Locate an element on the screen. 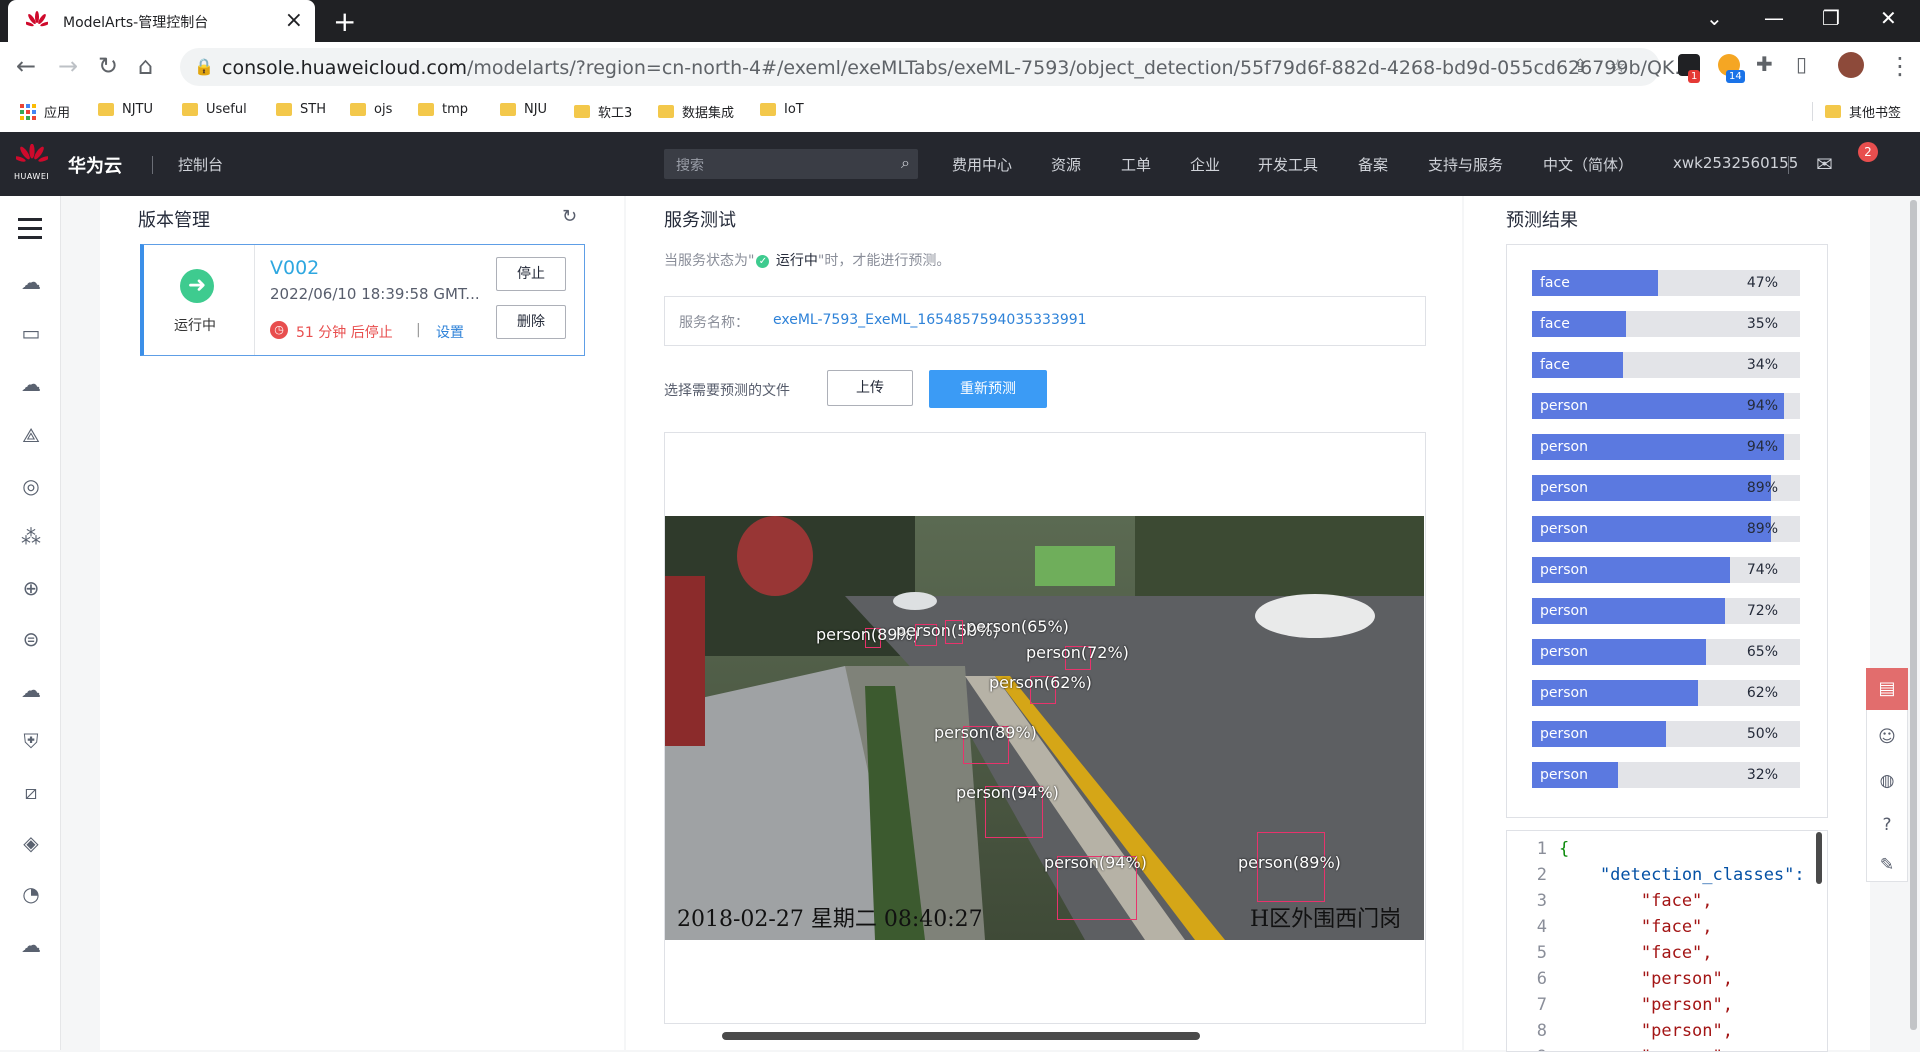 The width and height of the screenshot is (1920, 1052). timer-icon: ◷ is located at coordinates (279, 330).